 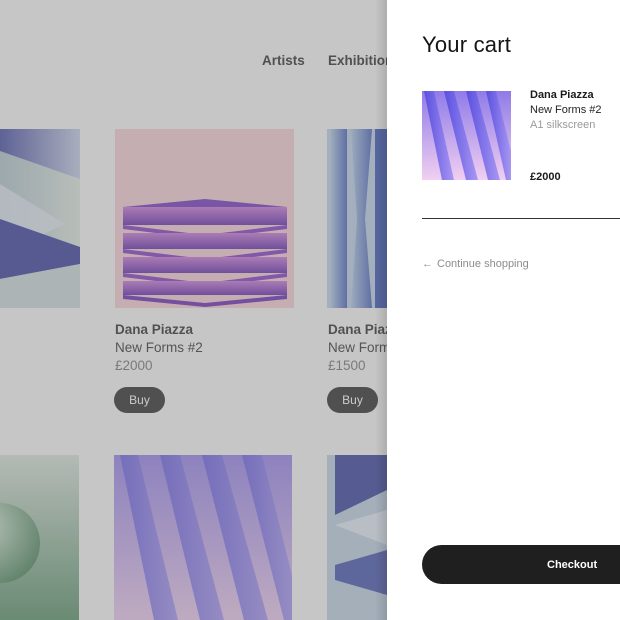 What do you see at coordinates (467, 44) in the screenshot?
I see `cart-title: Your cart` at bounding box center [467, 44].